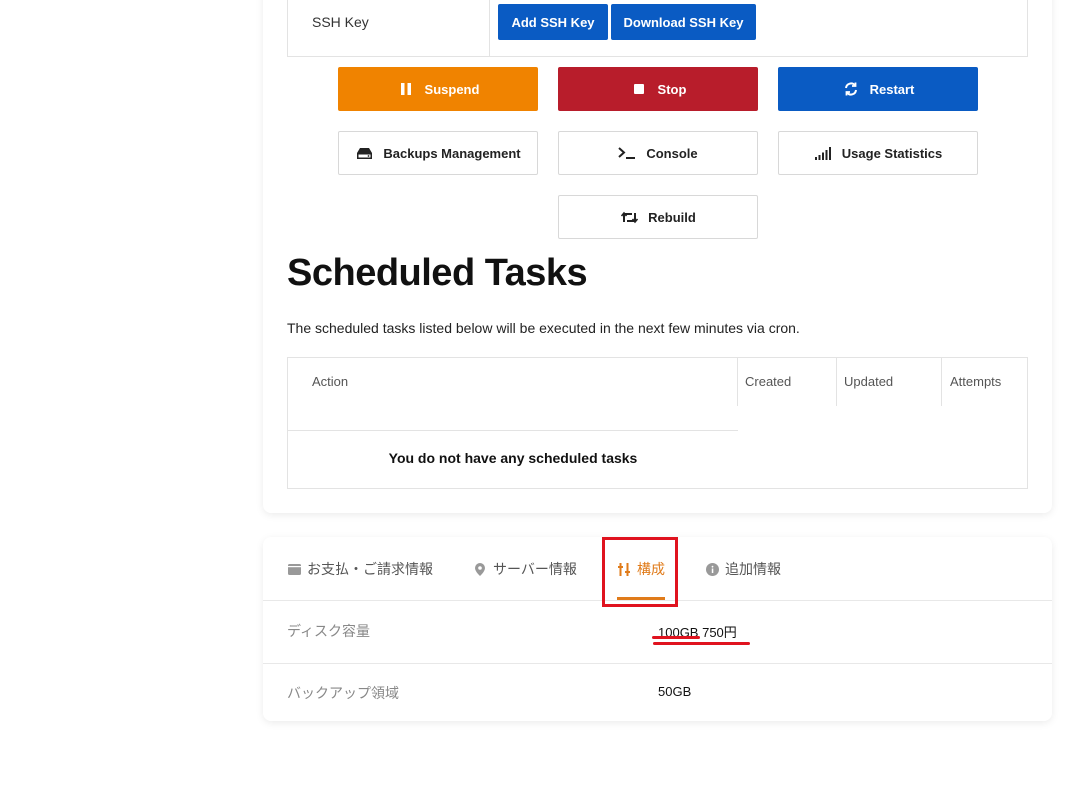  I want to click on column-header-updated: Updated, so click(868, 381).